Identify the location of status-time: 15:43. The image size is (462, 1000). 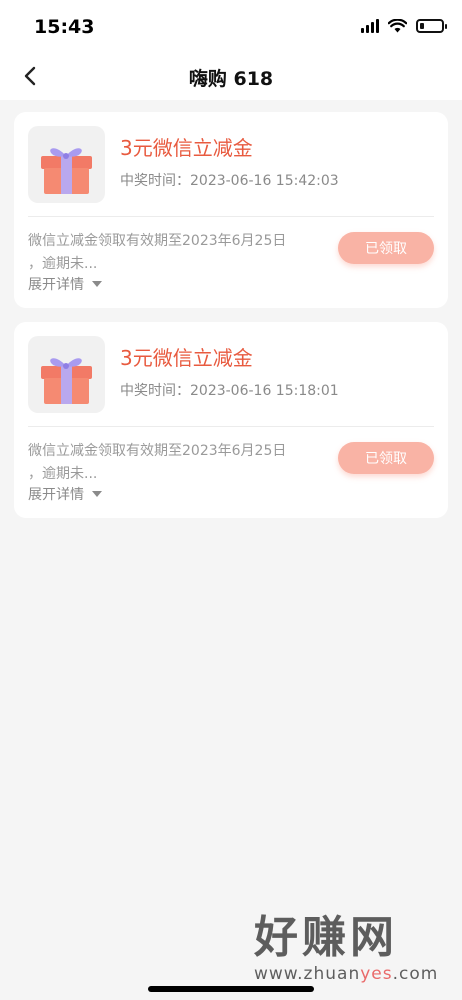
(64, 27).